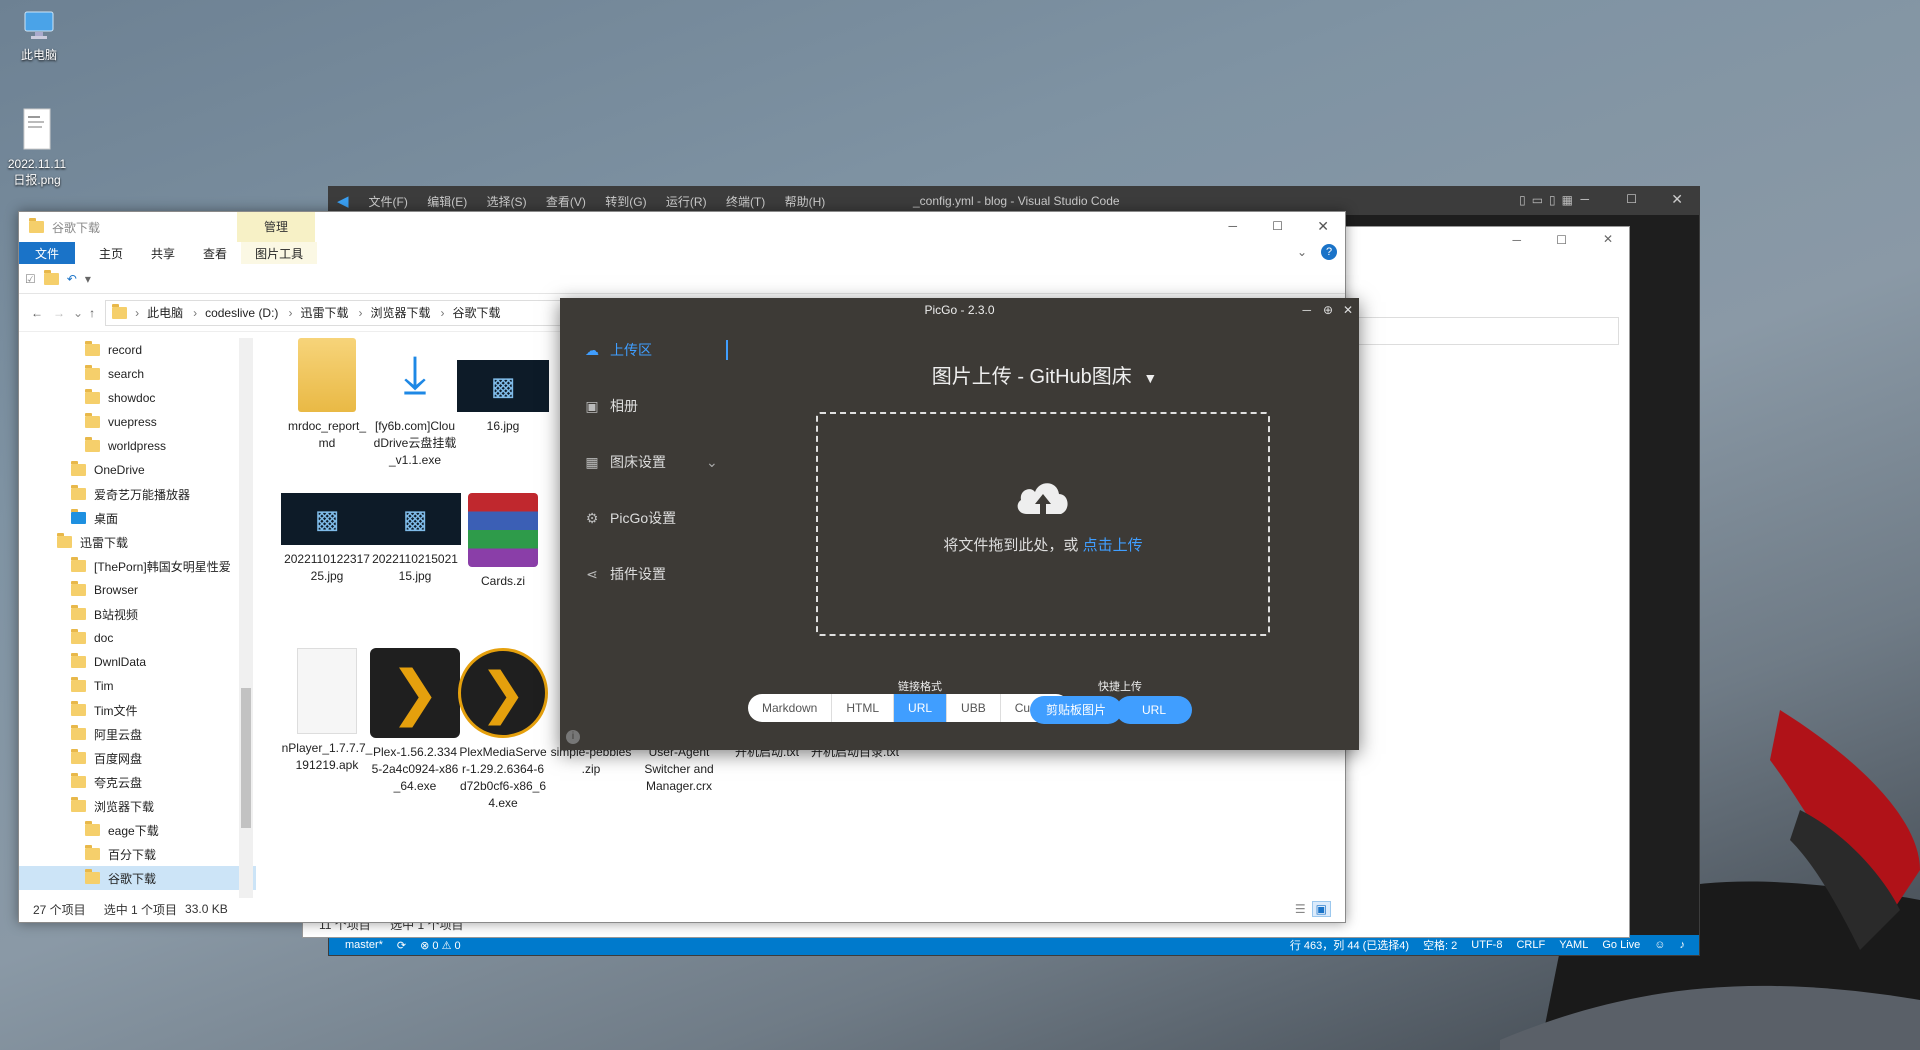  Describe the element at coordinates (137, 494) in the screenshot. I see `tree-item: 爱奇艺万能播放器` at that location.